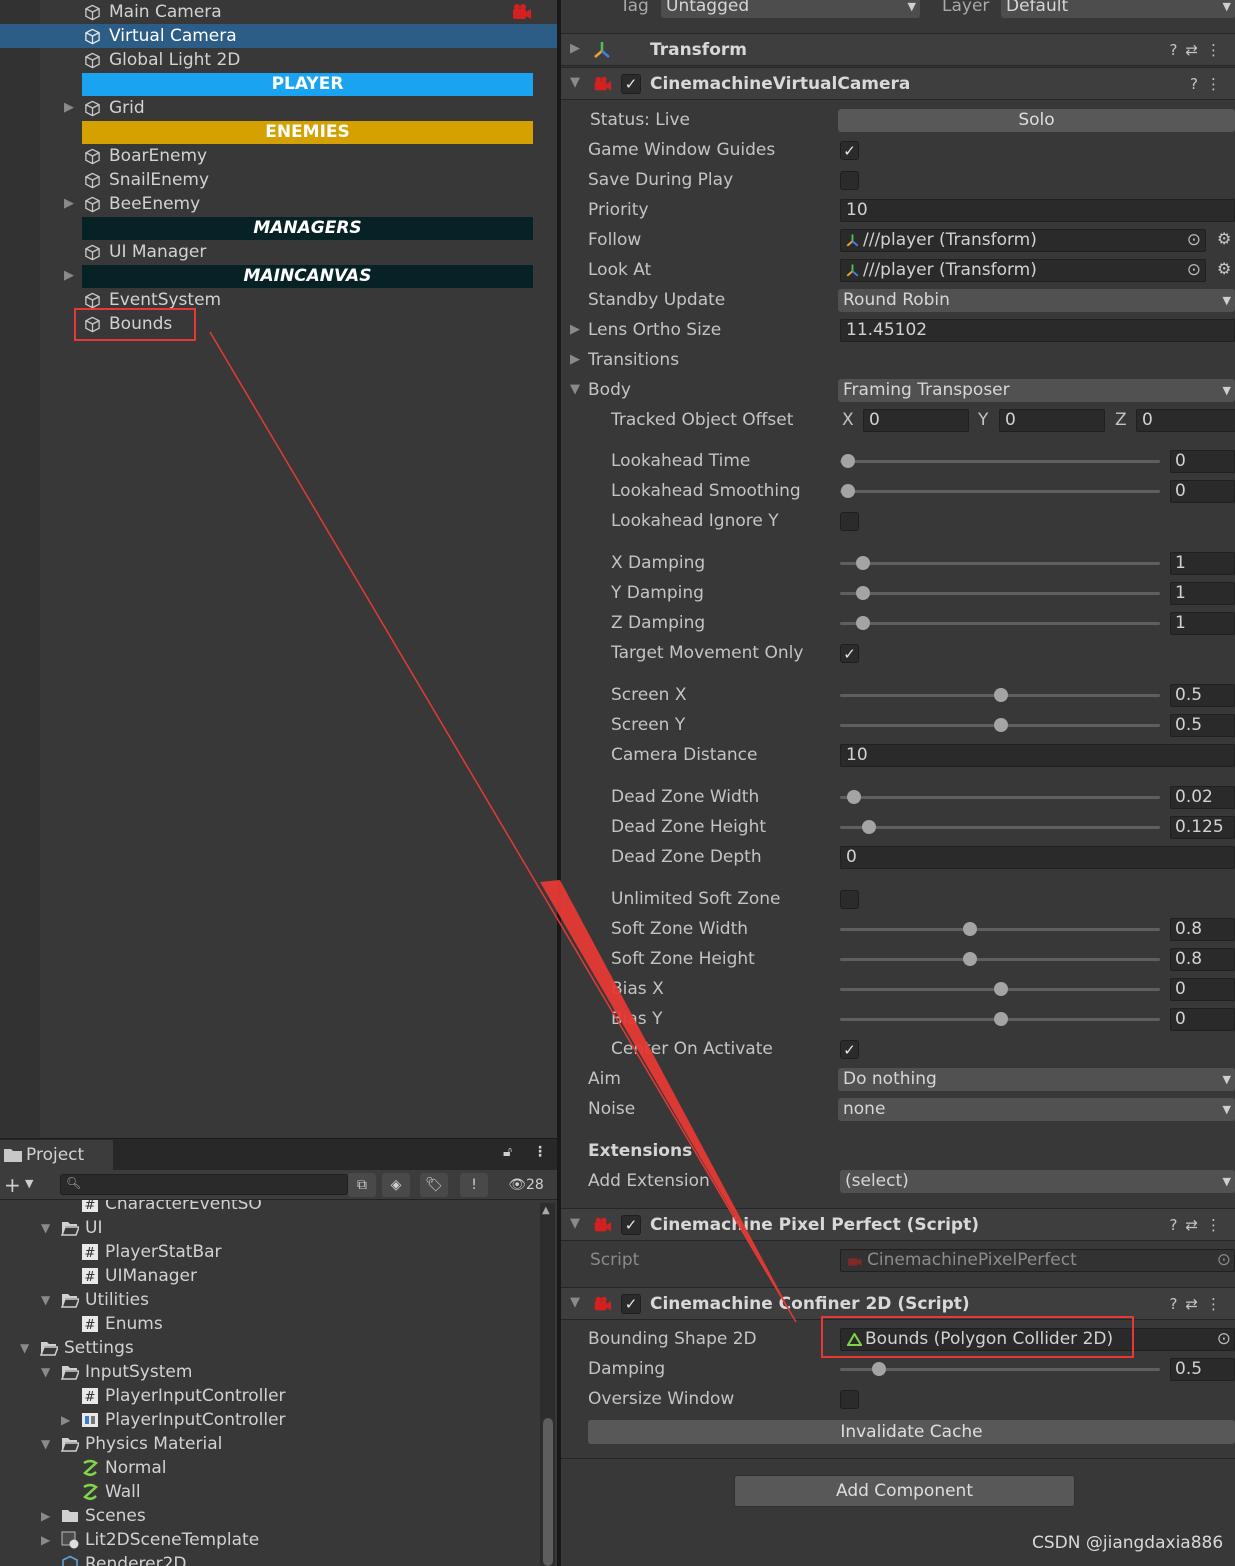 This screenshot has height=1566, width=1235. I want to click on component-tools-icons: ?⇄⋮, so click(1199, 1304).